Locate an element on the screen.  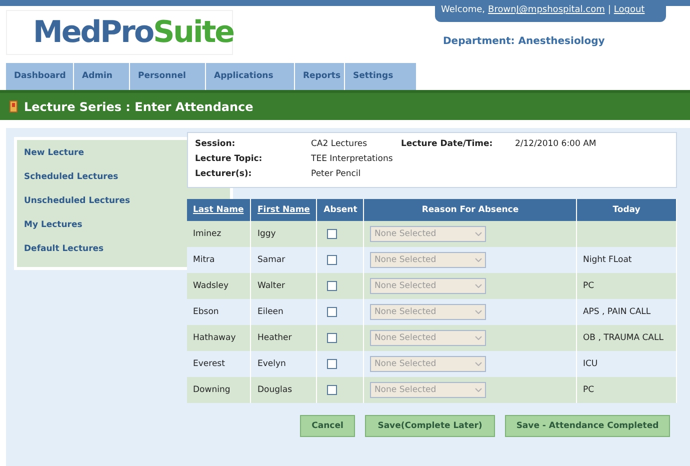
table-cell: Hathaway is located at coordinates (214, 337).